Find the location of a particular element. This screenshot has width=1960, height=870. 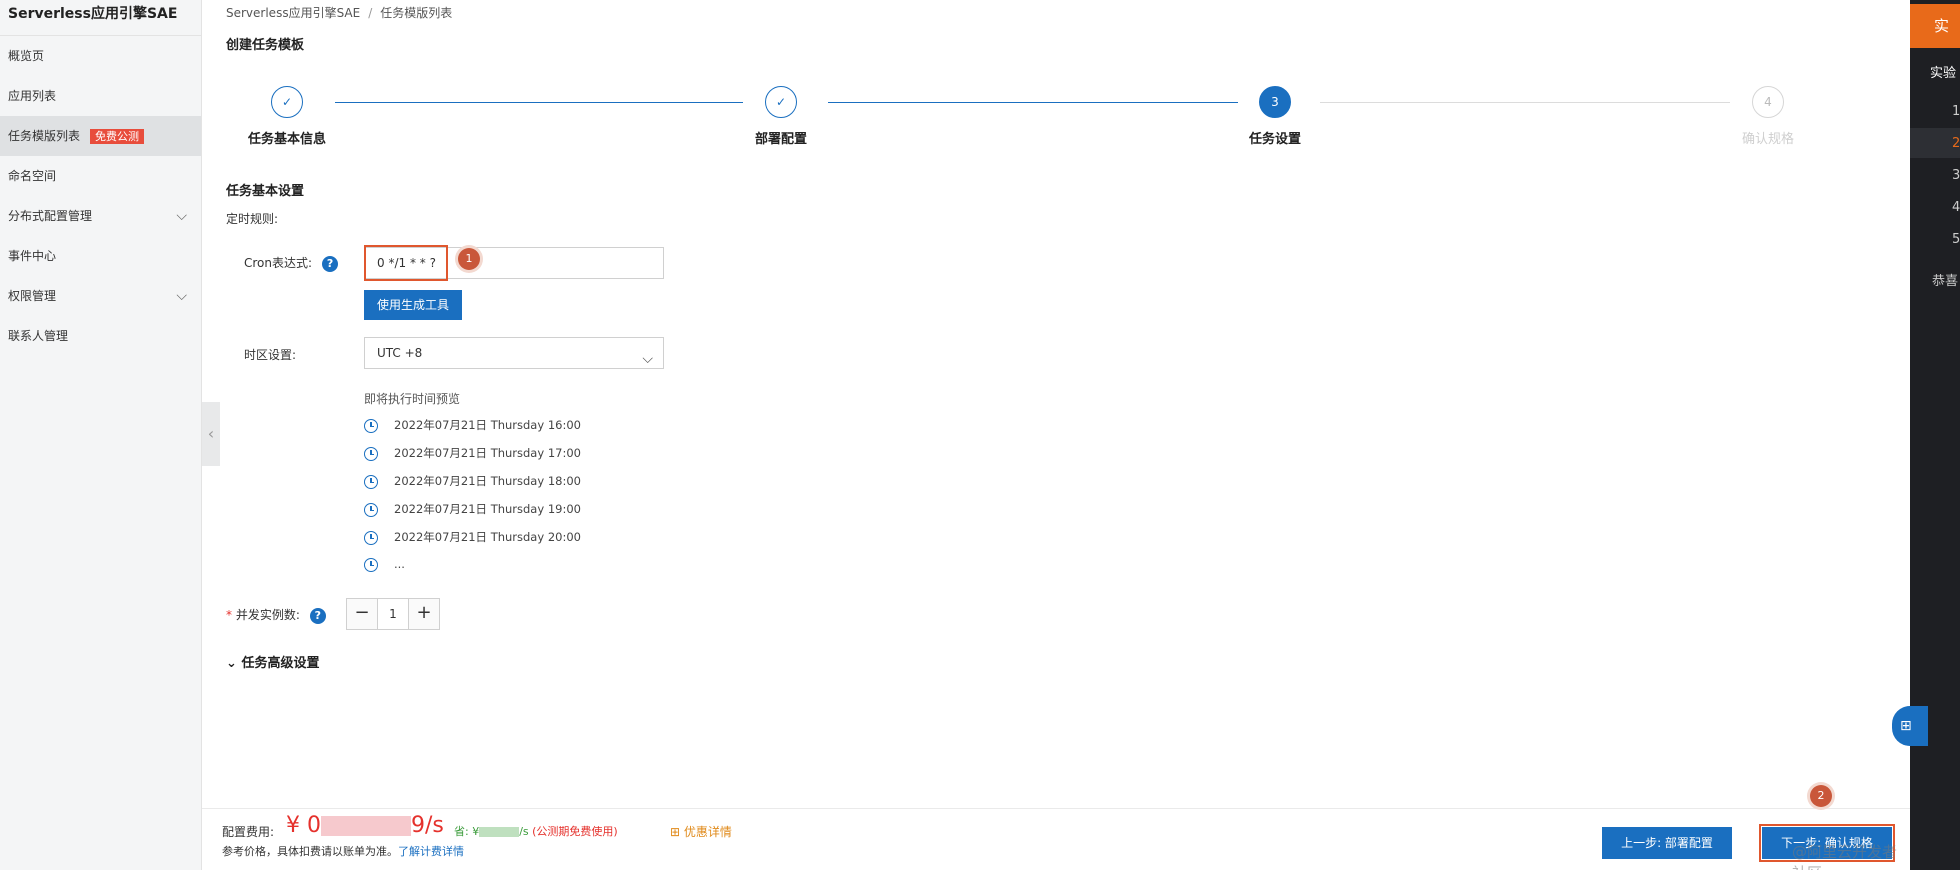

concurrency-stepper: − 1 + is located at coordinates (393, 614).